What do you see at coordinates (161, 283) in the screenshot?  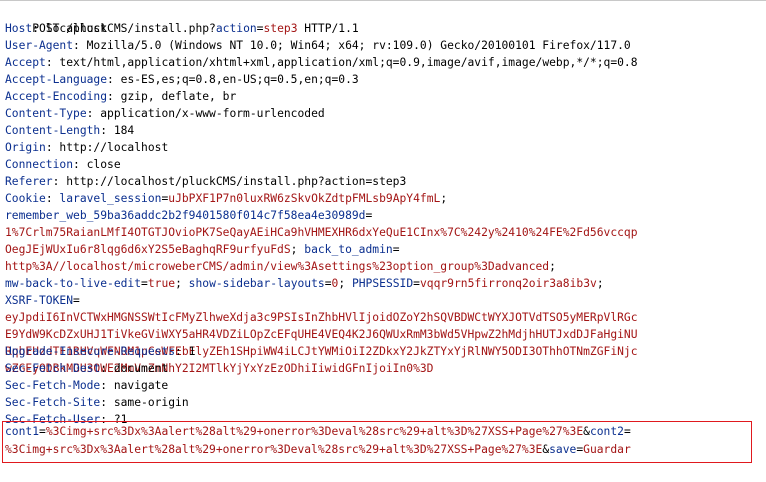 I see `cookie-param-value: true` at bounding box center [161, 283].